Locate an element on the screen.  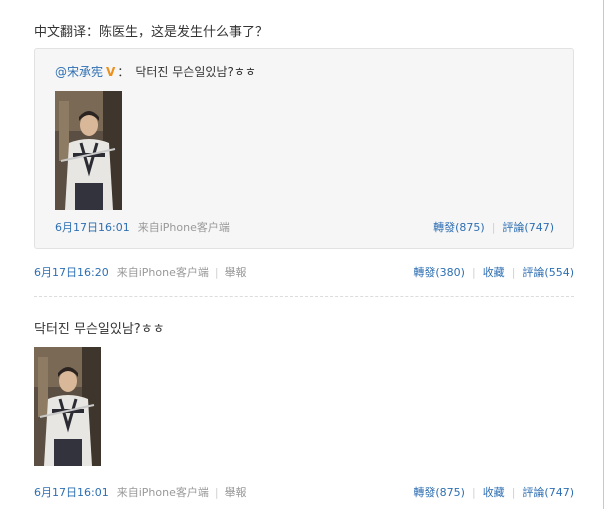
forward-link: 轉發(875) is located at coordinates (439, 492).